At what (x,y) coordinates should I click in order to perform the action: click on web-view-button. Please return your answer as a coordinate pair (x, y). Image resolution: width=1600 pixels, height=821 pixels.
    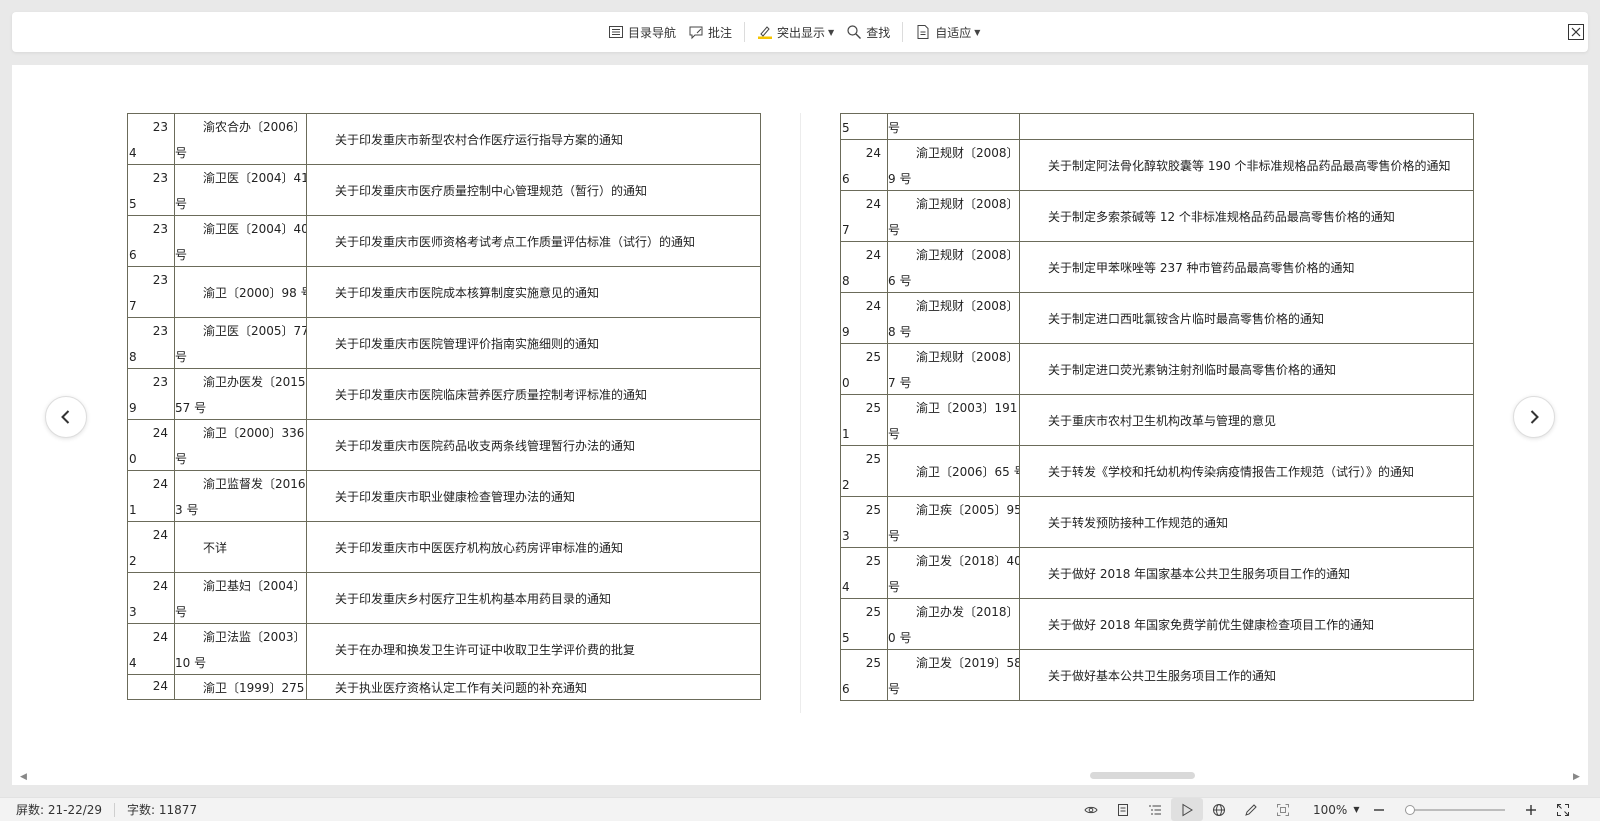
    Looking at the image, I should click on (1219, 809).